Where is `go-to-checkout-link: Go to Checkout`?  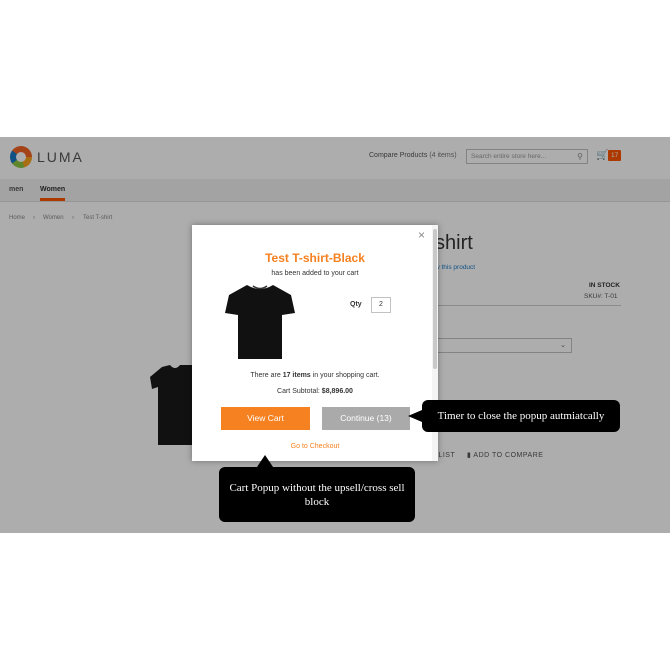
go-to-checkout-link: Go to Checkout is located at coordinates (315, 446).